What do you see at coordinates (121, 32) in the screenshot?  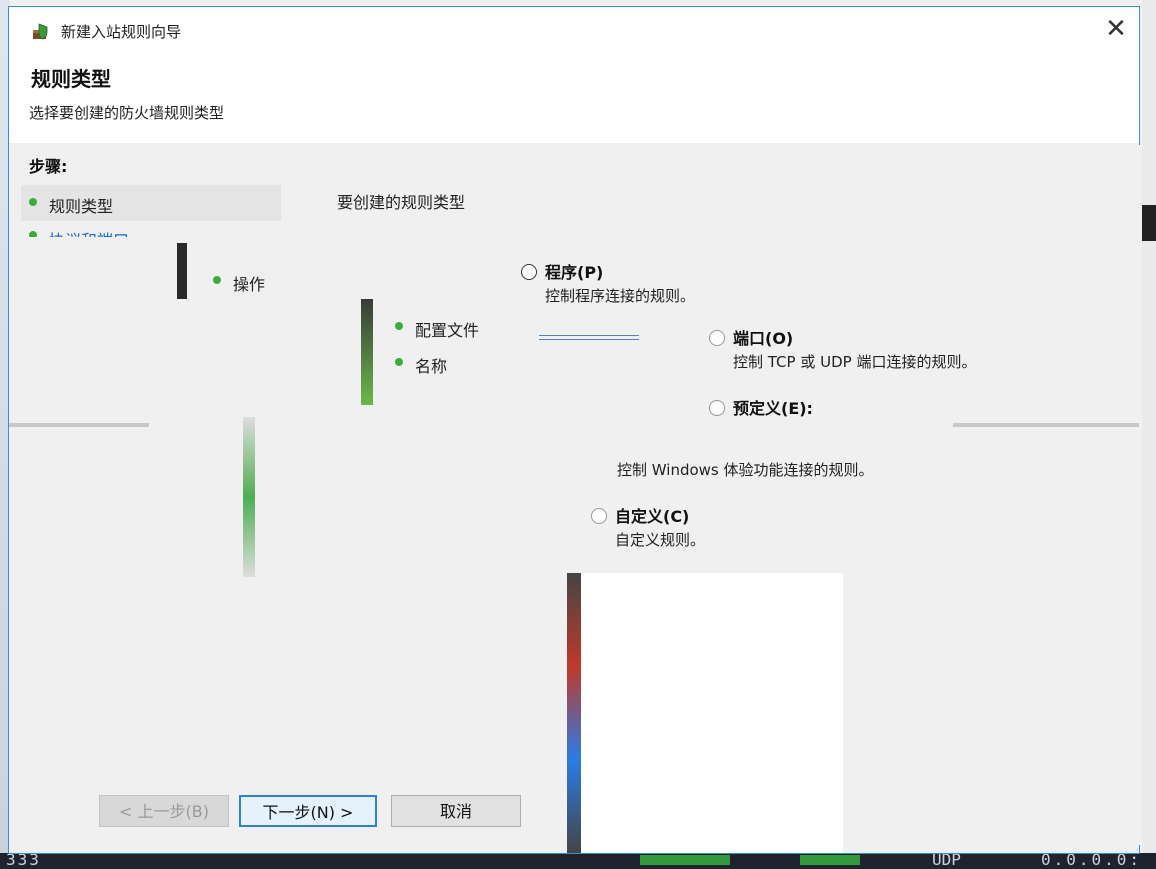 I see `window-title: 新建入站规则向导` at bounding box center [121, 32].